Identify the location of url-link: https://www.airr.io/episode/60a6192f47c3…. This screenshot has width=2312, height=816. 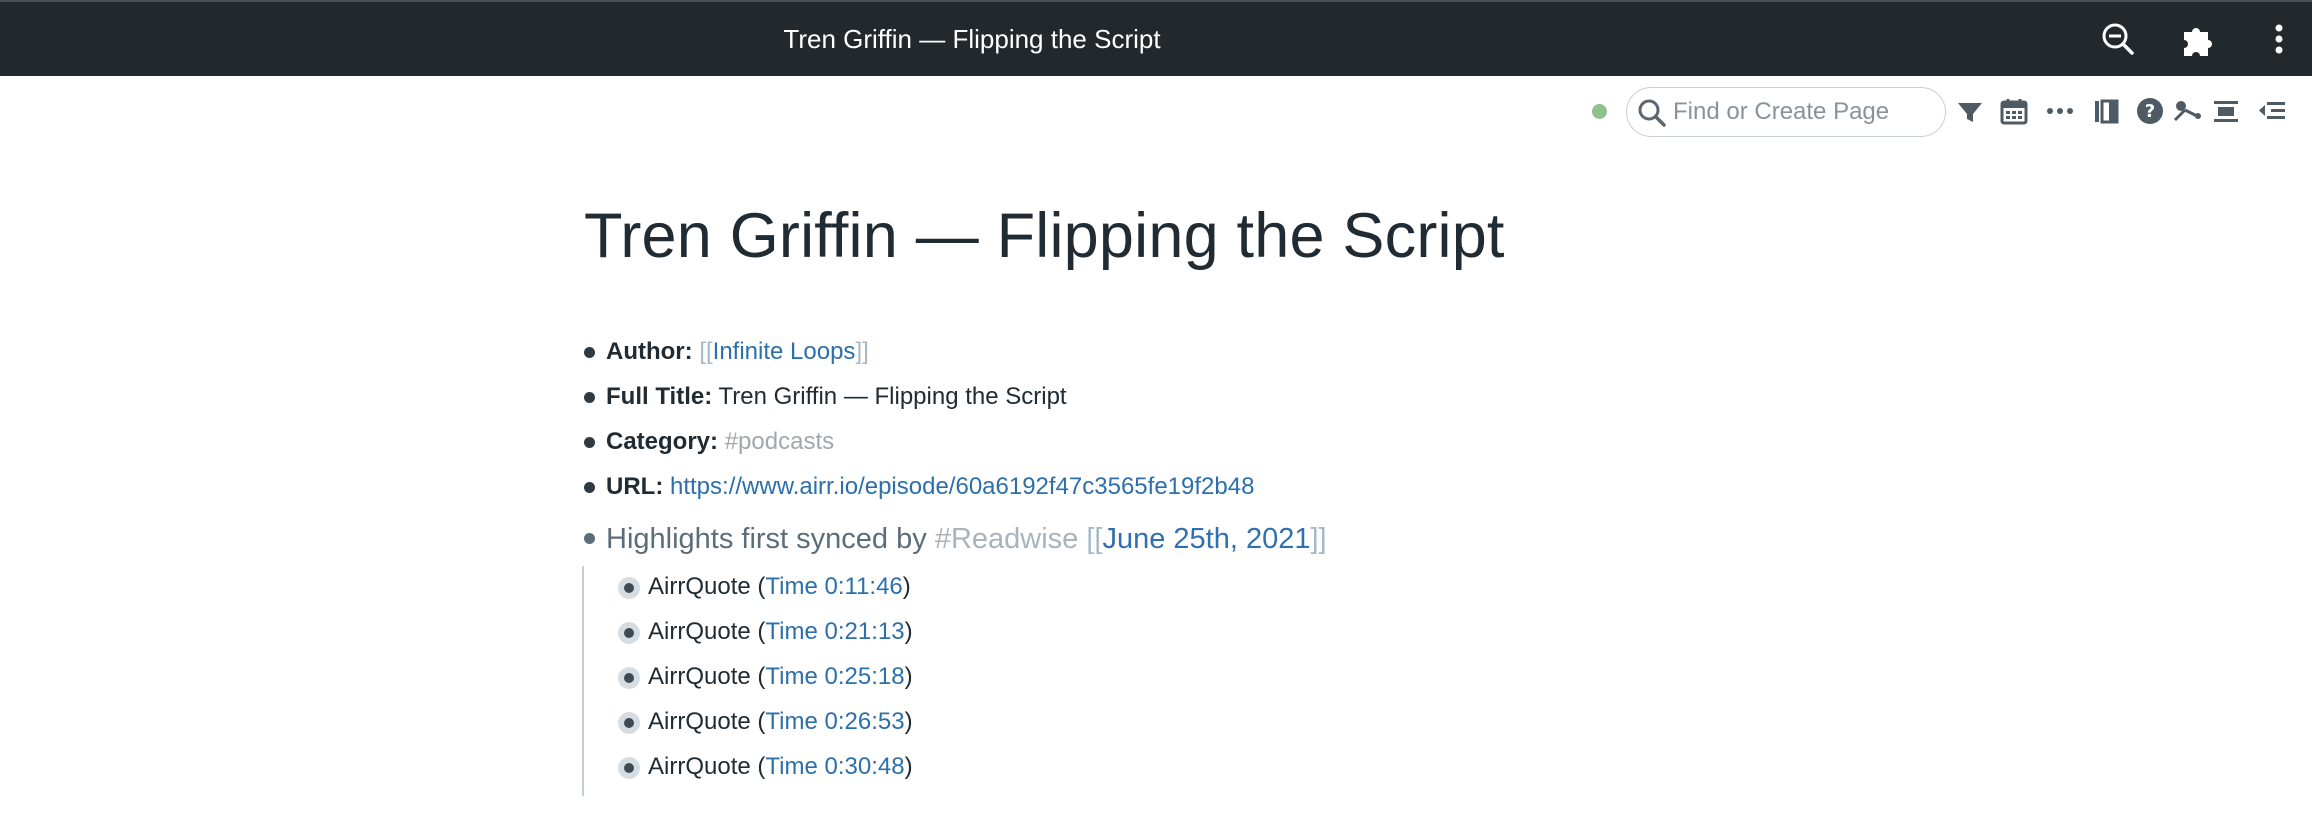
(962, 486).